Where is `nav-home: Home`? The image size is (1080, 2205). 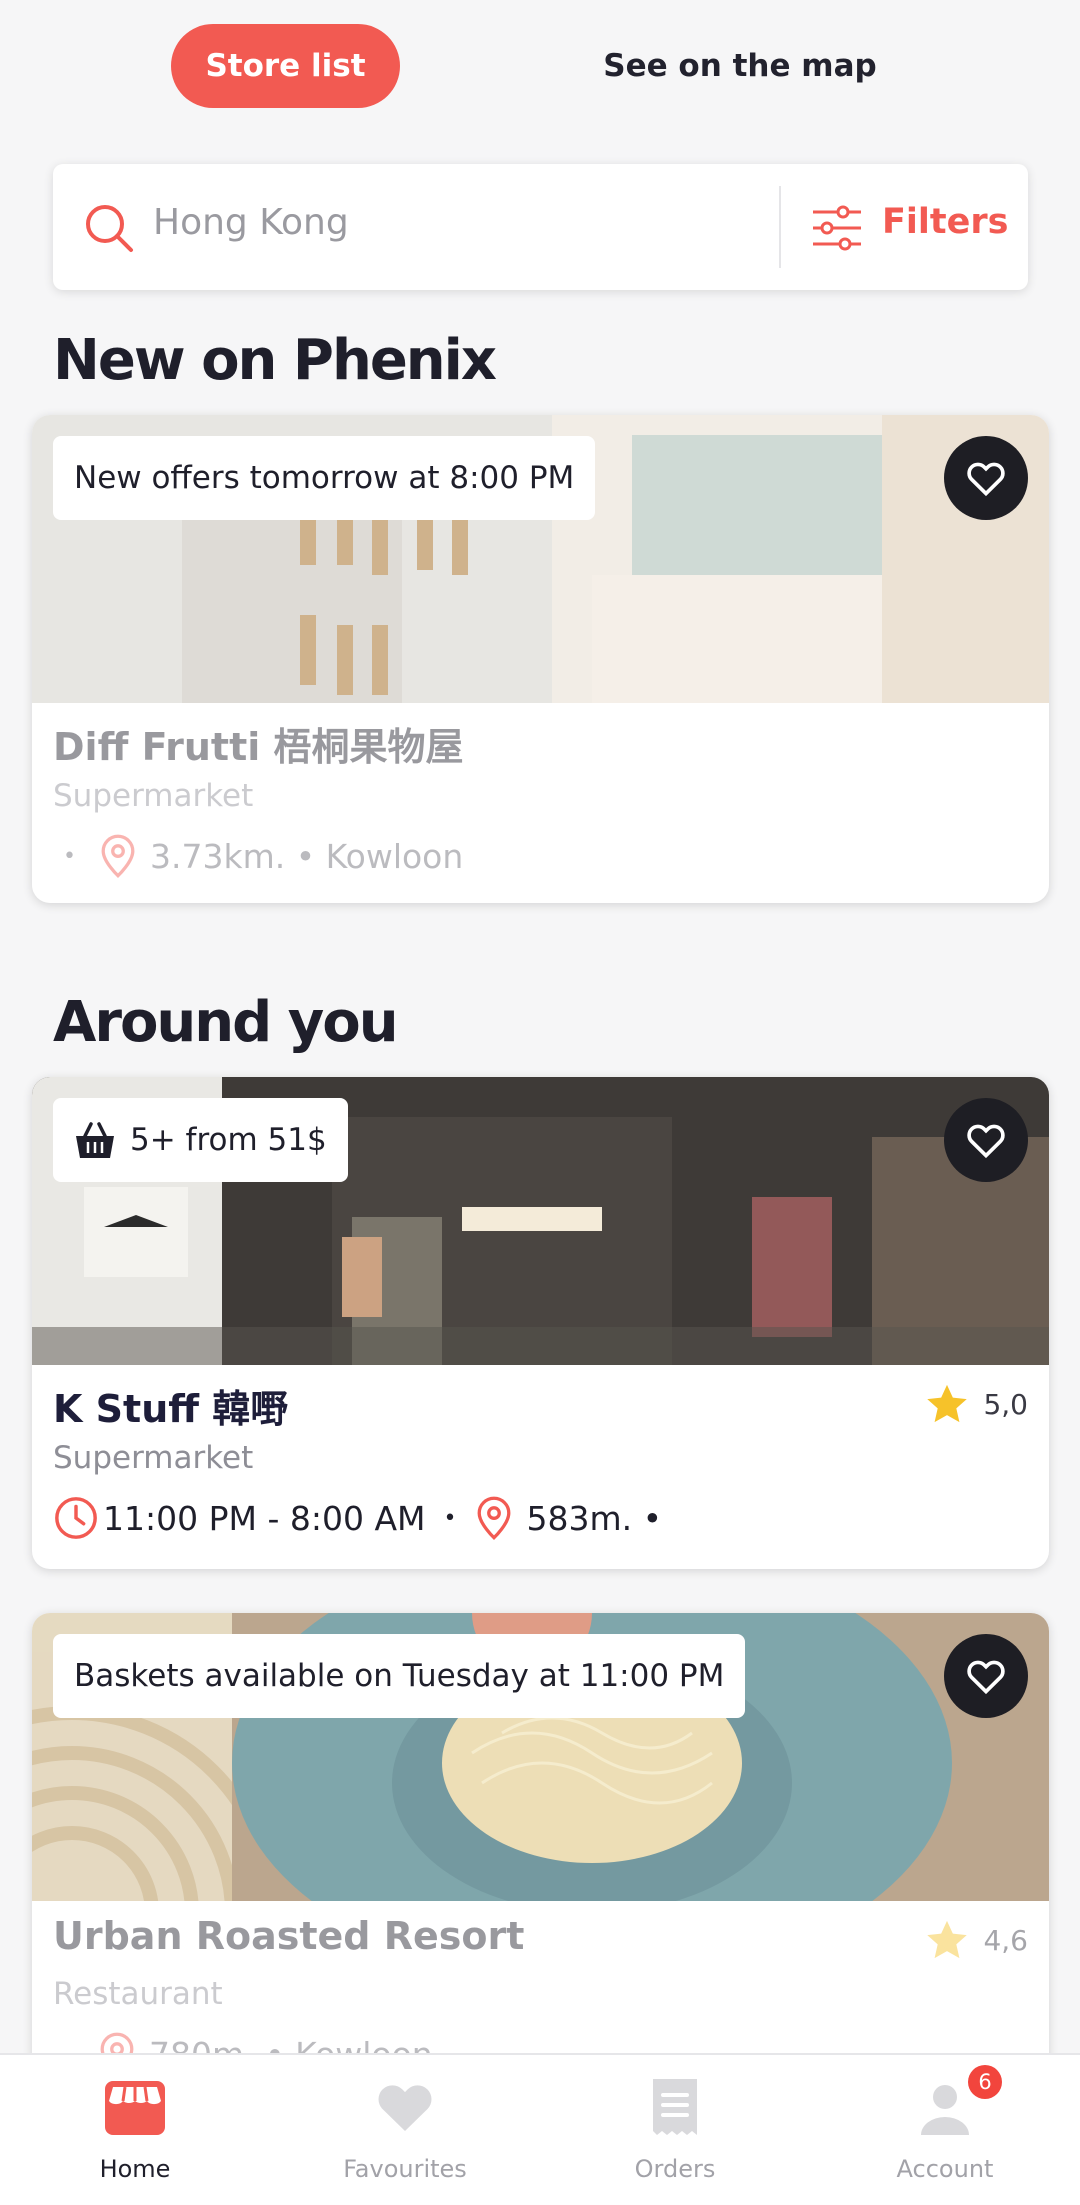
nav-home: Home is located at coordinates (135, 2130).